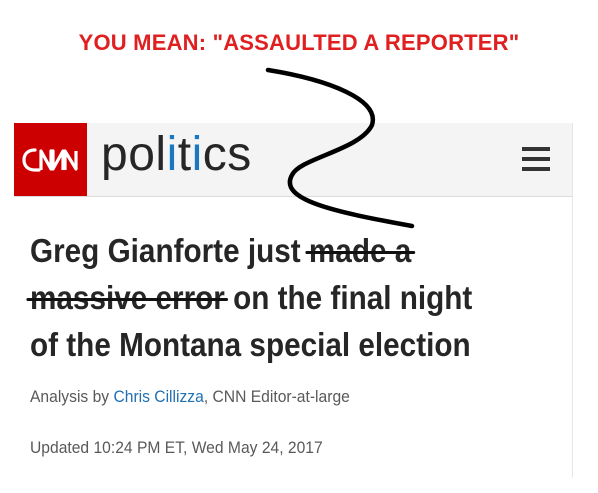 This screenshot has width=598, height=493. I want to click on byline-suffix: , CNN Editor-at-large, so click(276, 396).